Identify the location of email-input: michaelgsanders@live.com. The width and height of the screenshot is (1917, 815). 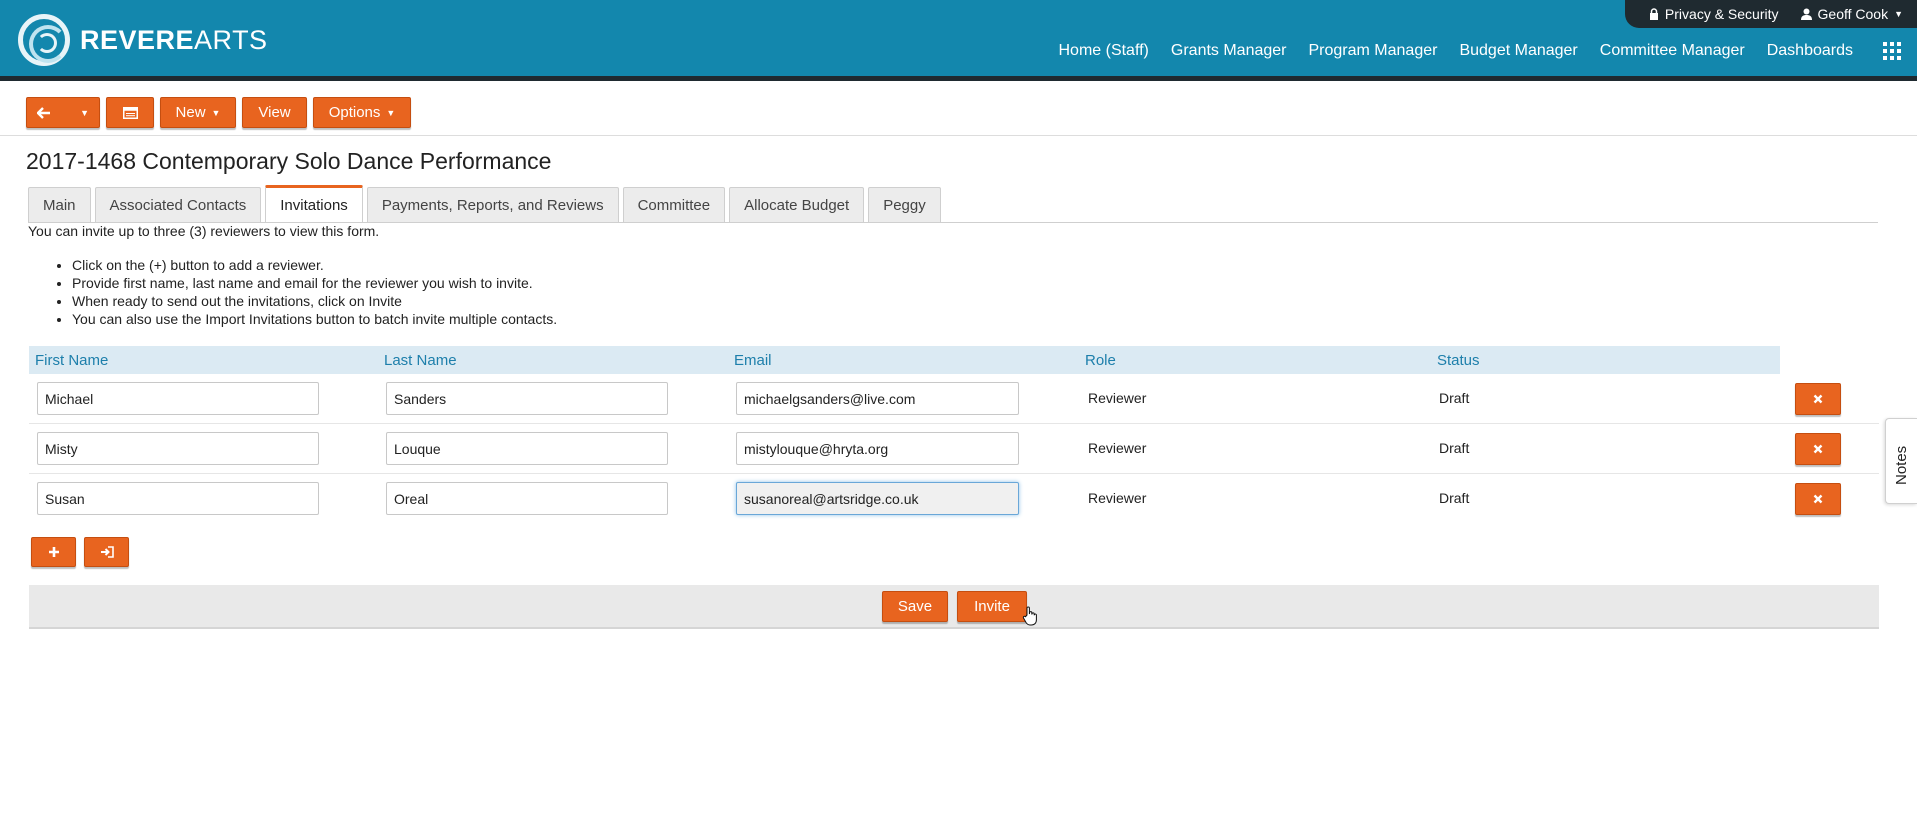
(877, 398).